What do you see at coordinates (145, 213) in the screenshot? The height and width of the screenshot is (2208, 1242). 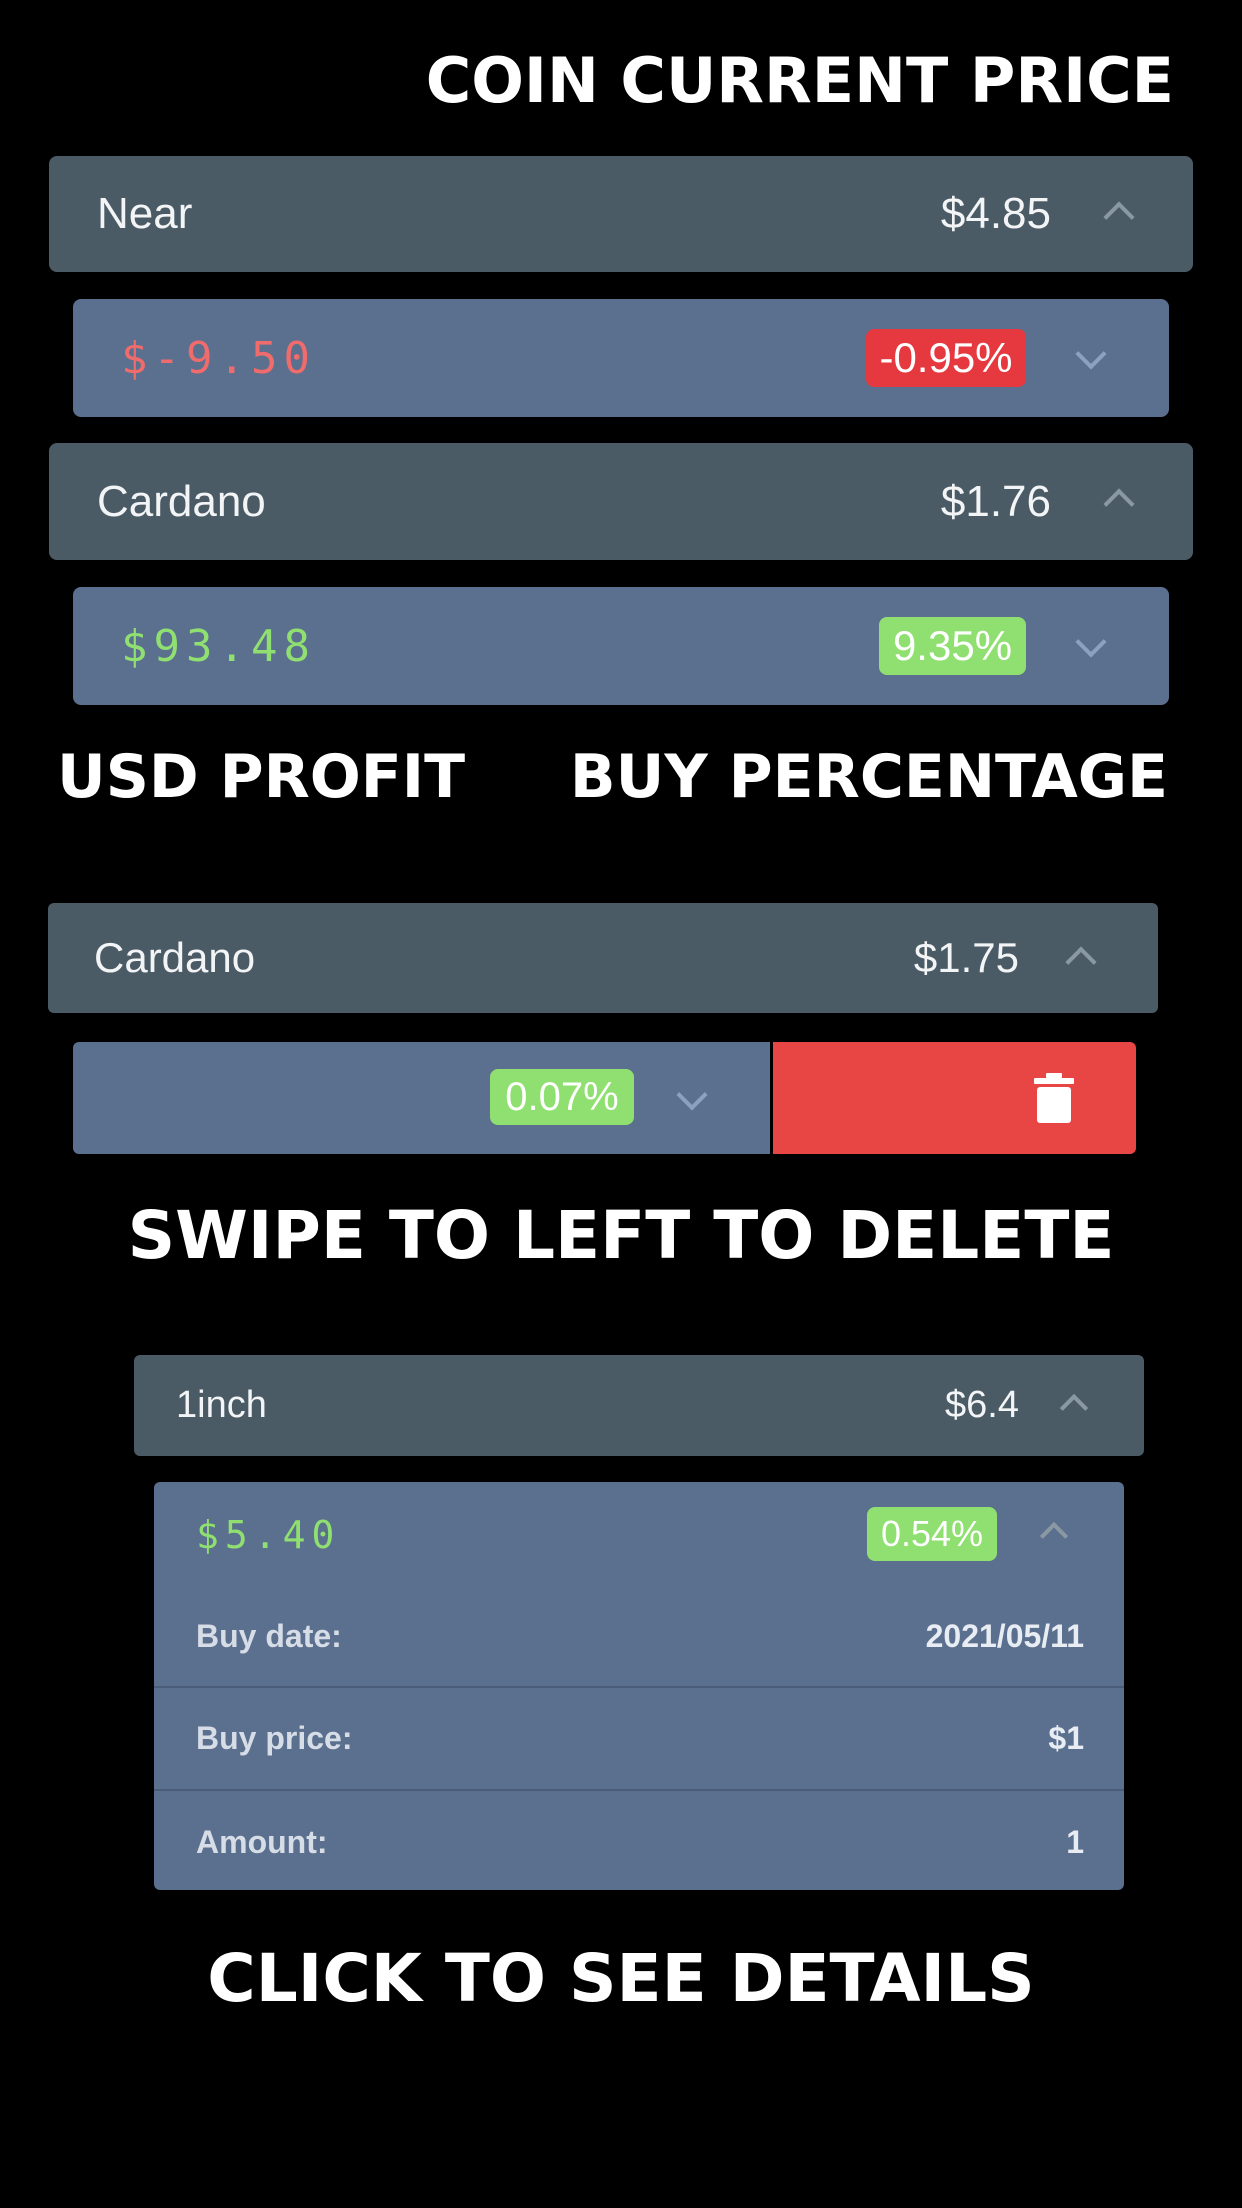 I see `coin-name: Near` at bounding box center [145, 213].